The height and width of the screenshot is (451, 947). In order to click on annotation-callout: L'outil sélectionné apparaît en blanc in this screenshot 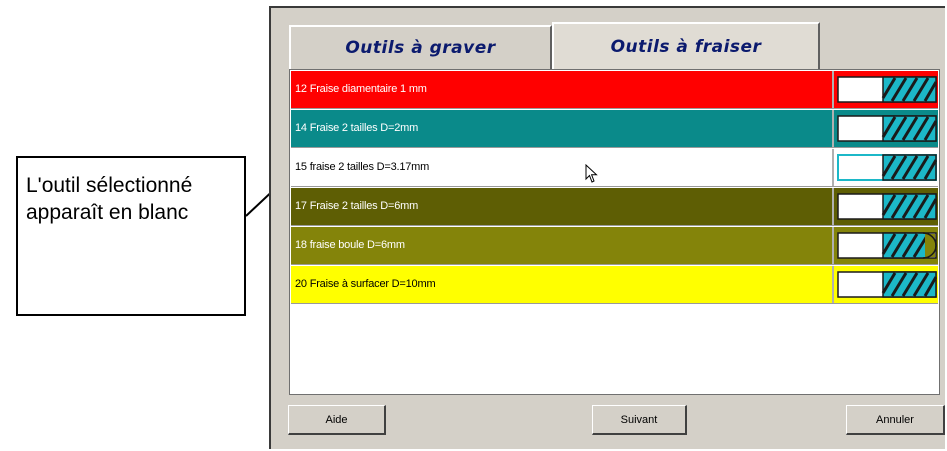, I will do `click(131, 236)`.